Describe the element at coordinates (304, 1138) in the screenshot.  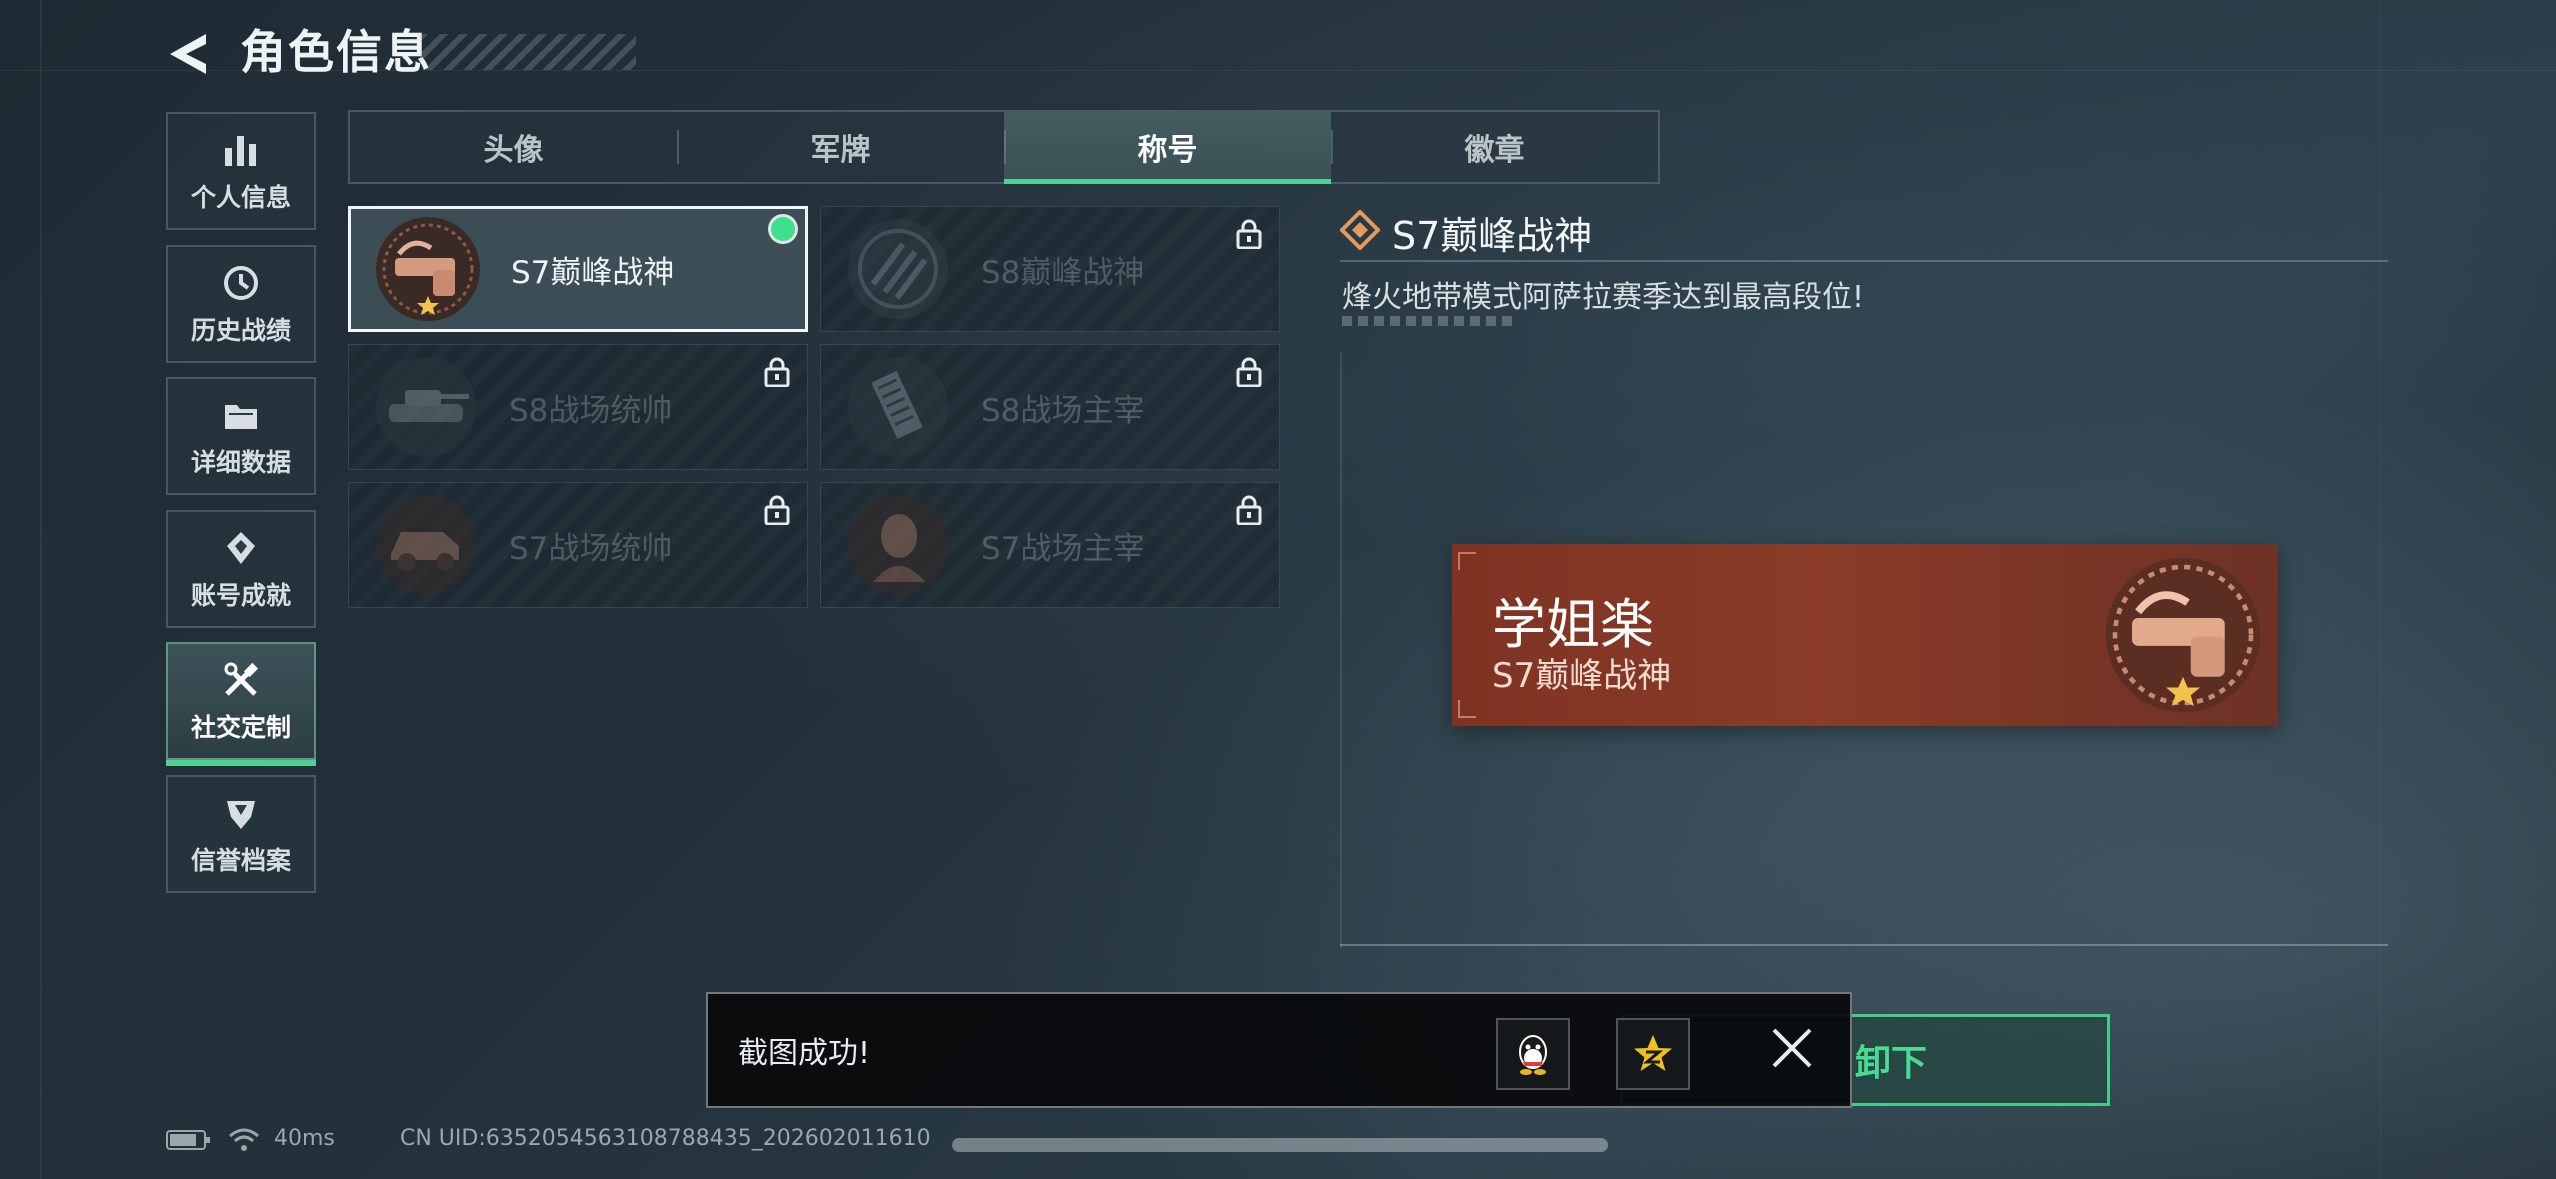
I see `ping-value: 40ms` at that location.